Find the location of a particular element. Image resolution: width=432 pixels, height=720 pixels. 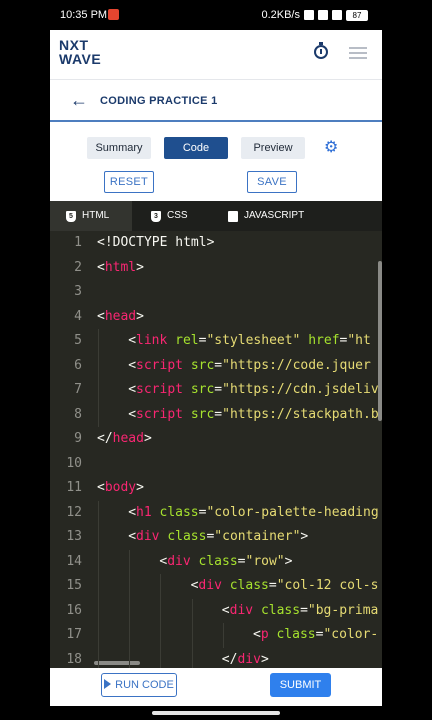

play-icon is located at coordinates (108, 684).